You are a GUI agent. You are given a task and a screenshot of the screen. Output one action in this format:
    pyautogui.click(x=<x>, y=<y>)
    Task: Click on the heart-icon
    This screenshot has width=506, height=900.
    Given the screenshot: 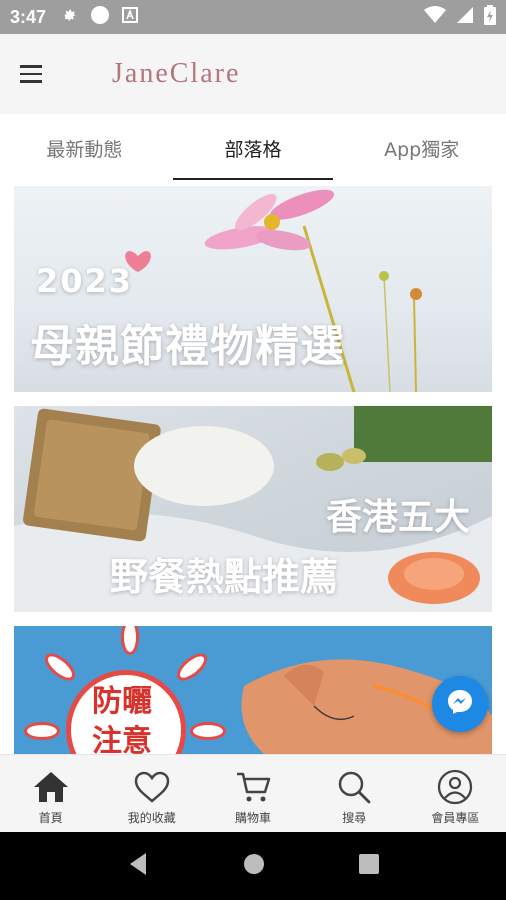 What is the action you would take?
    pyautogui.click(x=152, y=787)
    